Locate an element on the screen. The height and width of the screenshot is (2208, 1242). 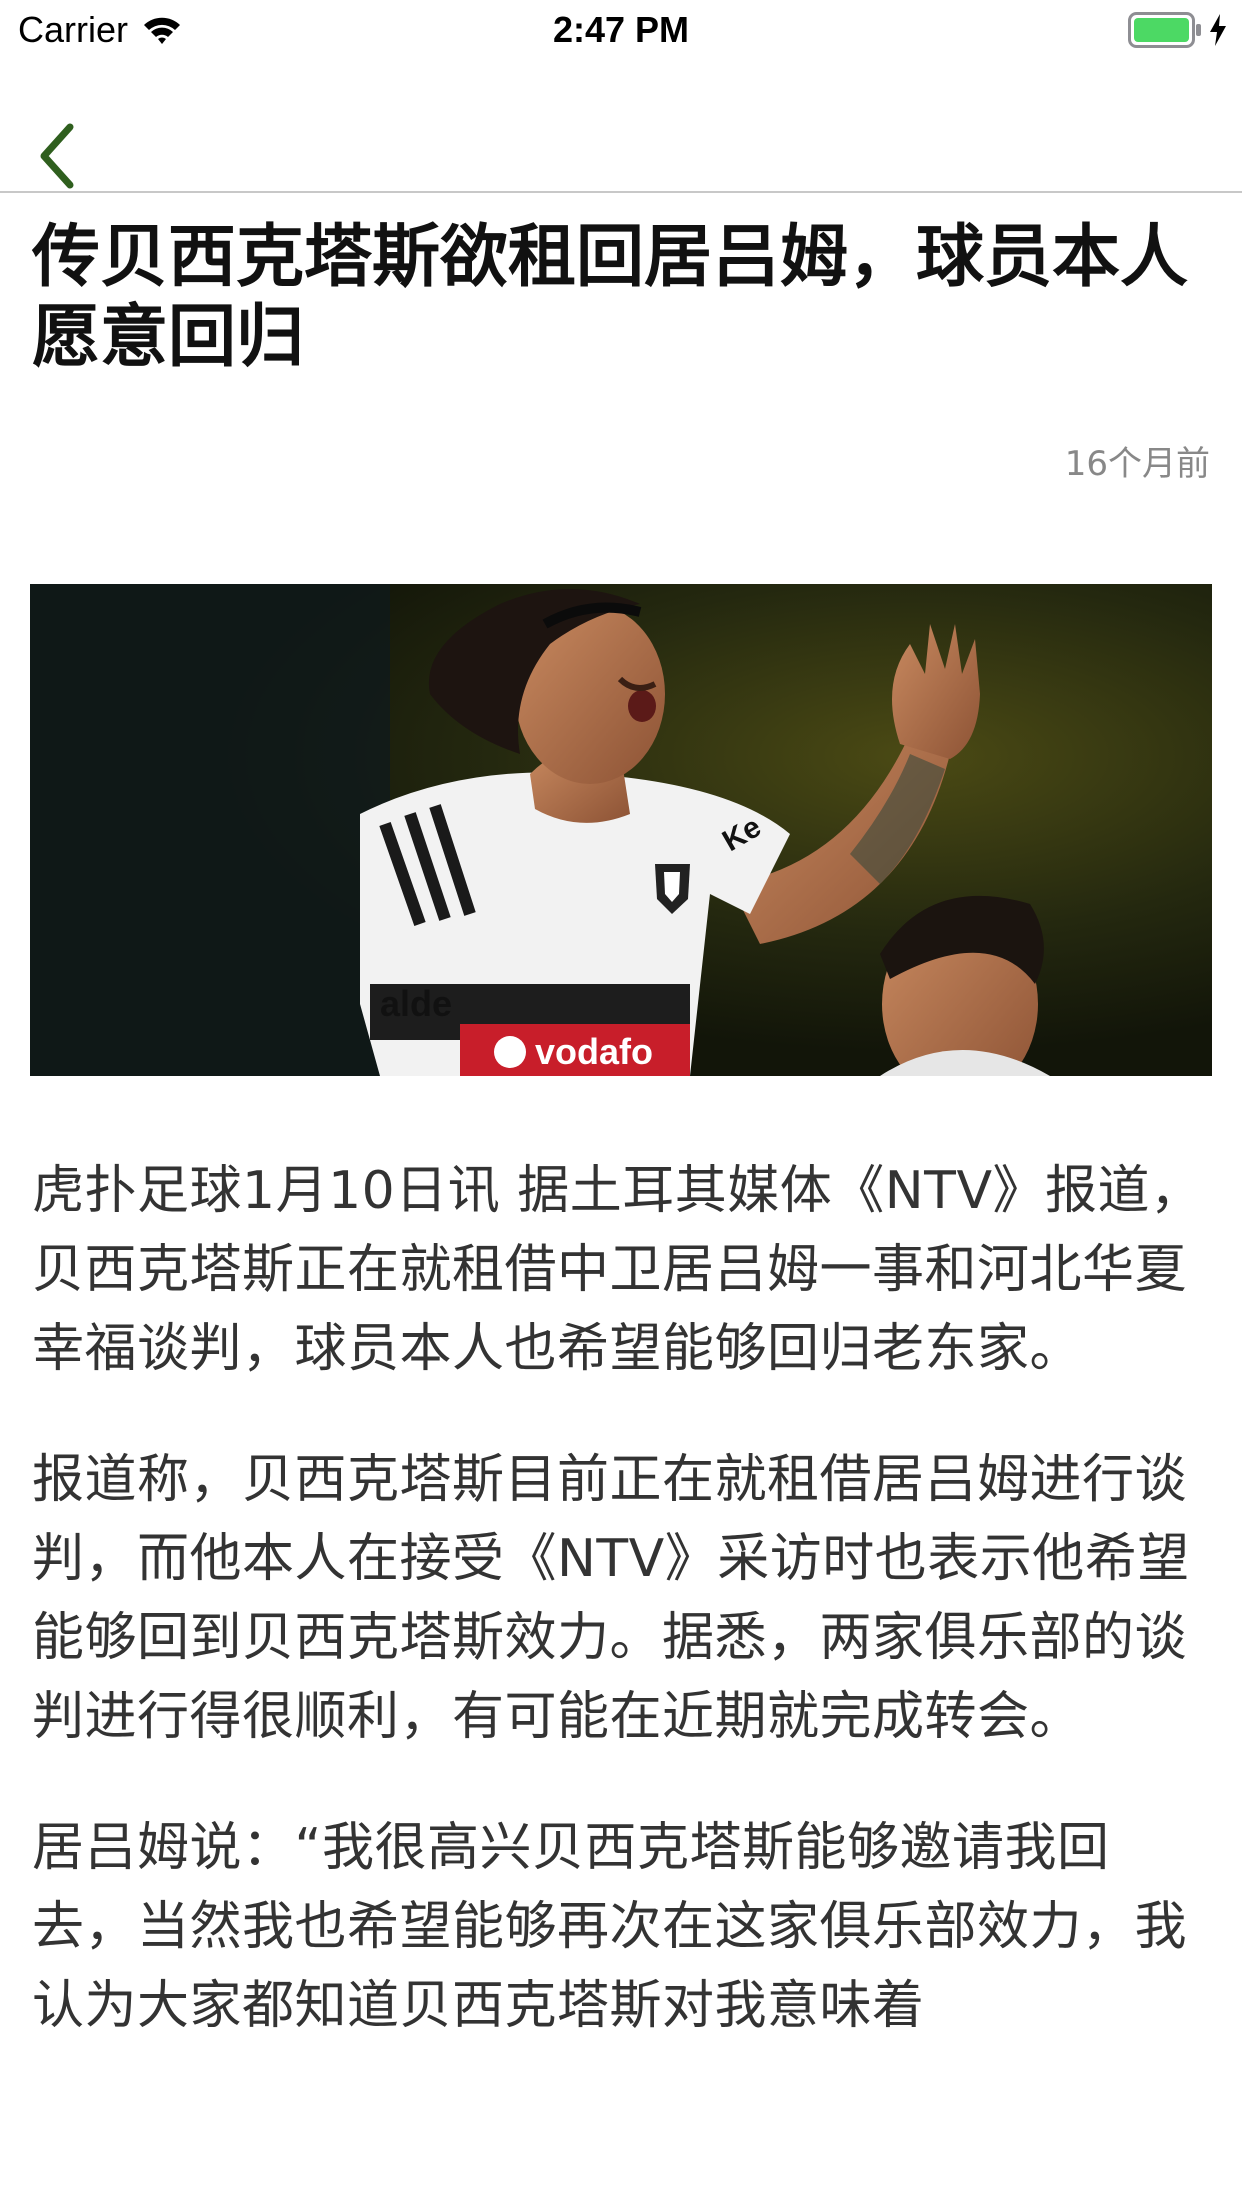
status-right is located at coordinates (1178, 30).